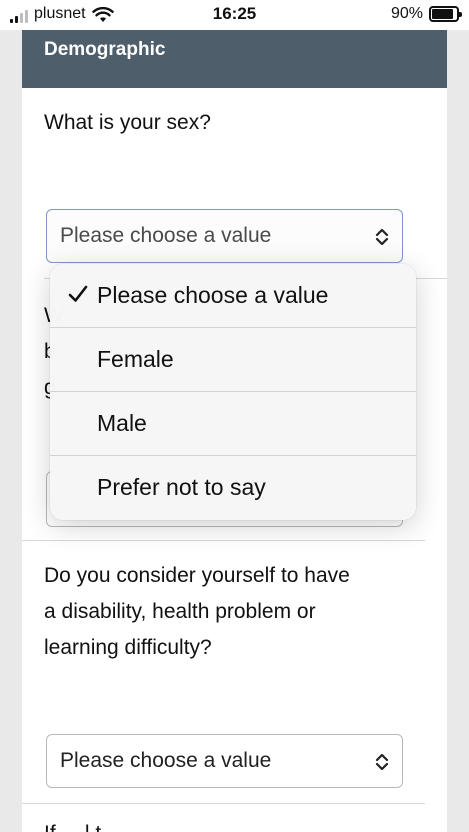 The image size is (469, 832). What do you see at coordinates (180, 611) in the screenshot?
I see `question-disability-line-2: a disability, health problem or` at bounding box center [180, 611].